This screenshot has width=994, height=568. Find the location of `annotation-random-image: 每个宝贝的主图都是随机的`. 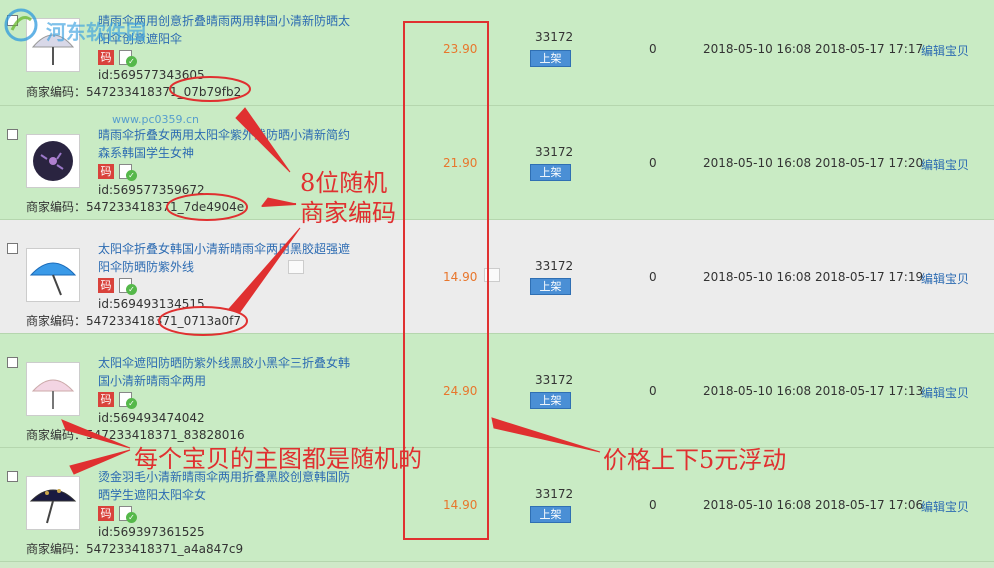

annotation-random-image: 每个宝贝的主图都是随机的 is located at coordinates (278, 459).